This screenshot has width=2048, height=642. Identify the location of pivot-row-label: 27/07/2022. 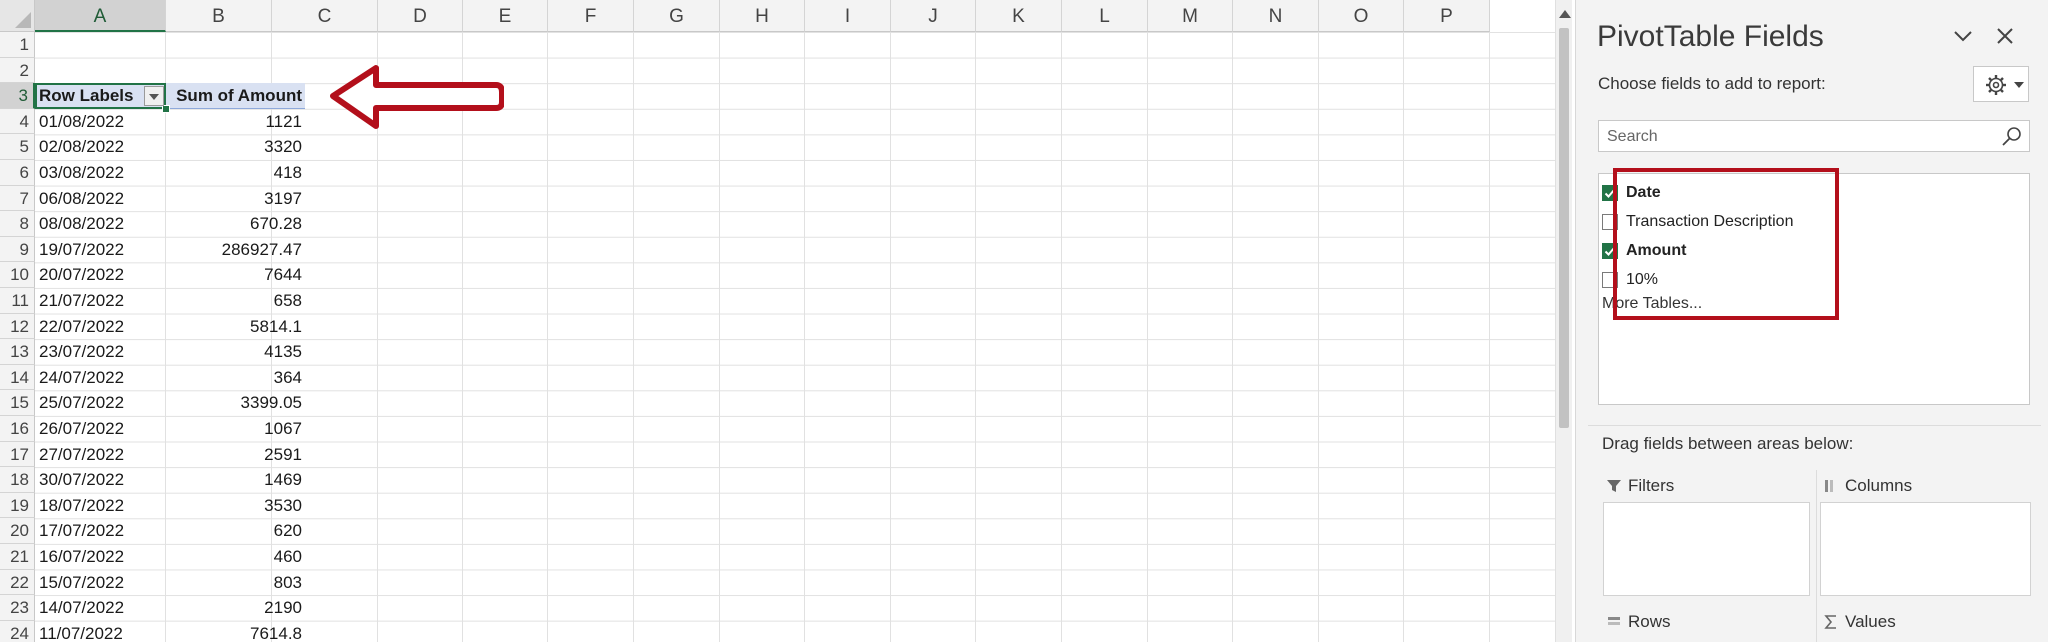
(101, 455).